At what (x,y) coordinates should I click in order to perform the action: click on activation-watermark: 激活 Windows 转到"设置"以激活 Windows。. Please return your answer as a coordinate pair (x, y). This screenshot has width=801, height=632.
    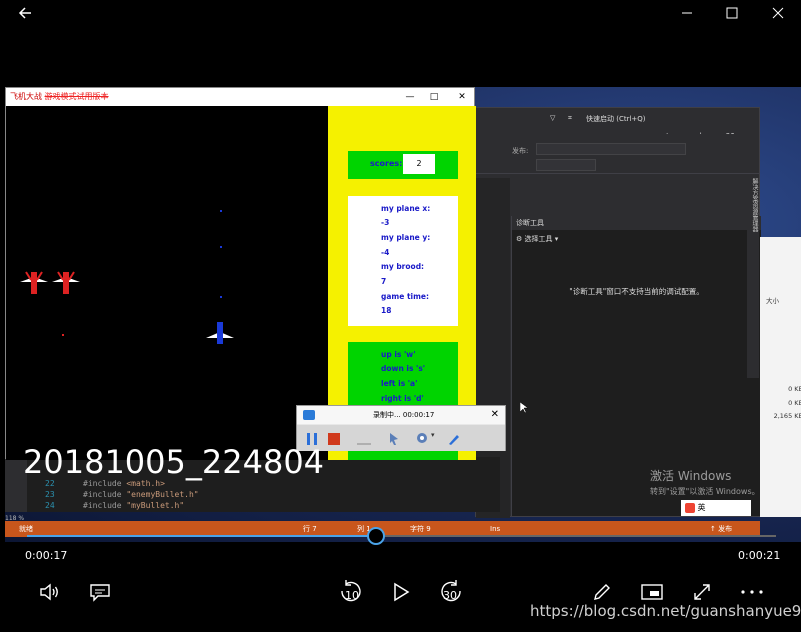
    Looking at the image, I should click on (705, 482).